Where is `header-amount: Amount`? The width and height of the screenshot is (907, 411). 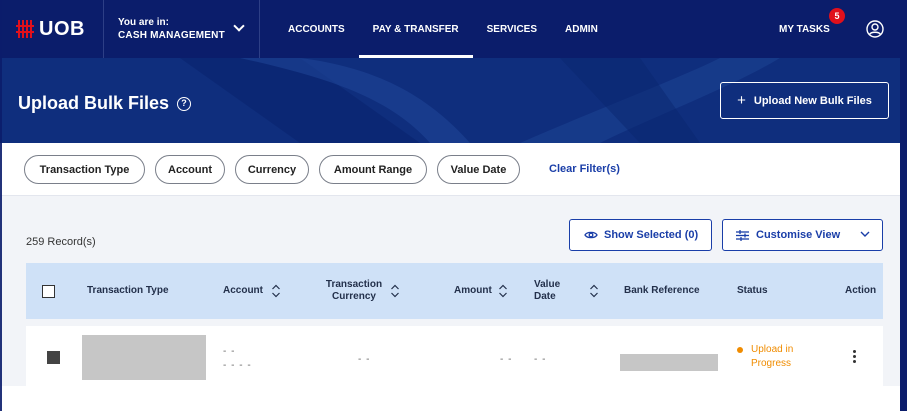 header-amount: Amount is located at coordinates (473, 291).